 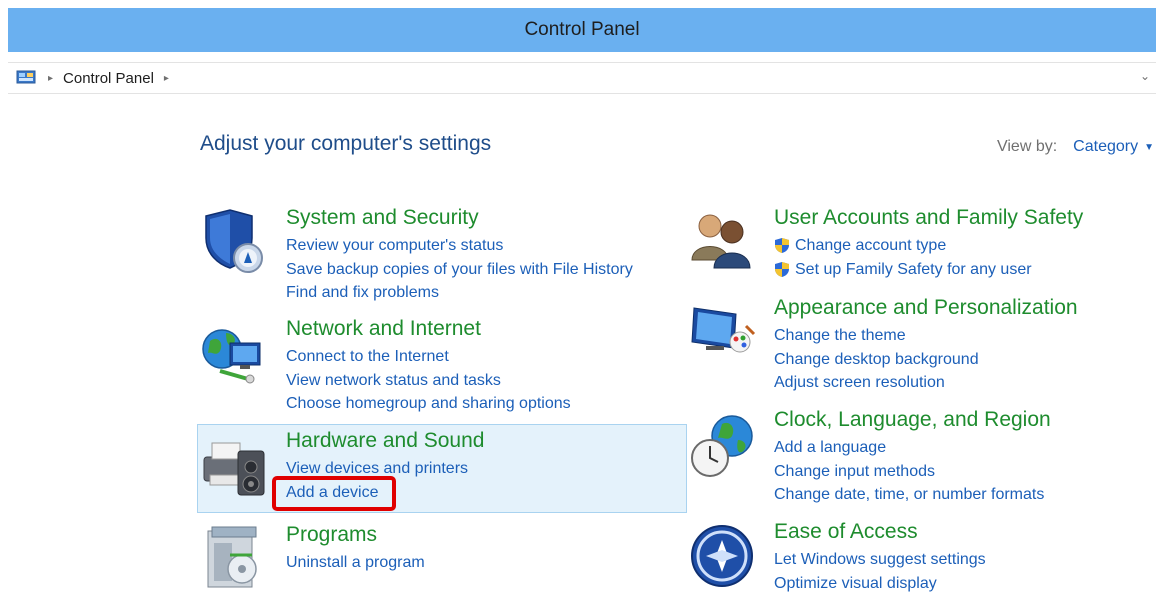 I want to click on window-title-bar: Control Panel, so click(x=582, y=30).